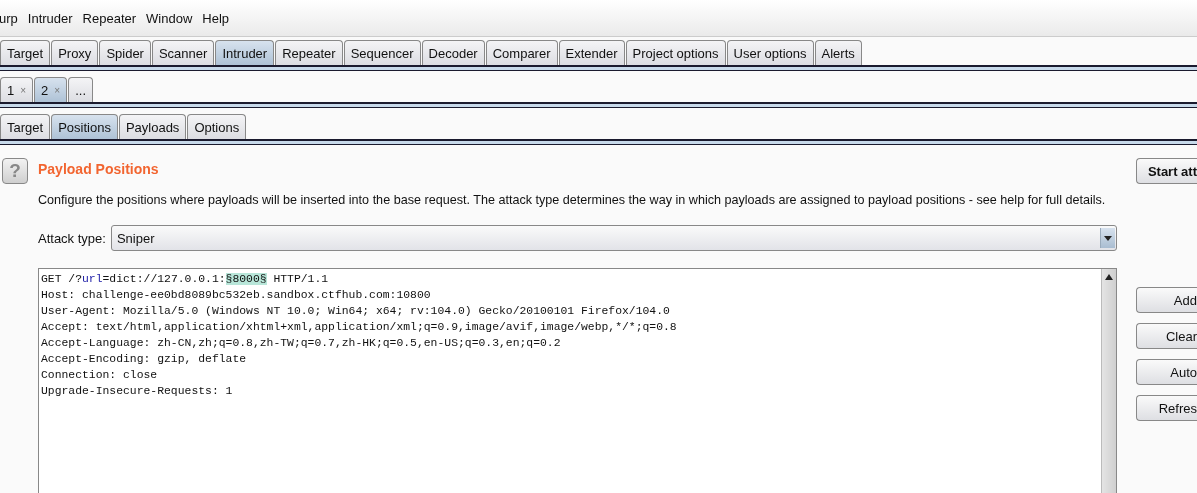 The image size is (1197, 493). Describe the element at coordinates (169, 18) in the screenshot. I see `menu-item: Window` at that location.